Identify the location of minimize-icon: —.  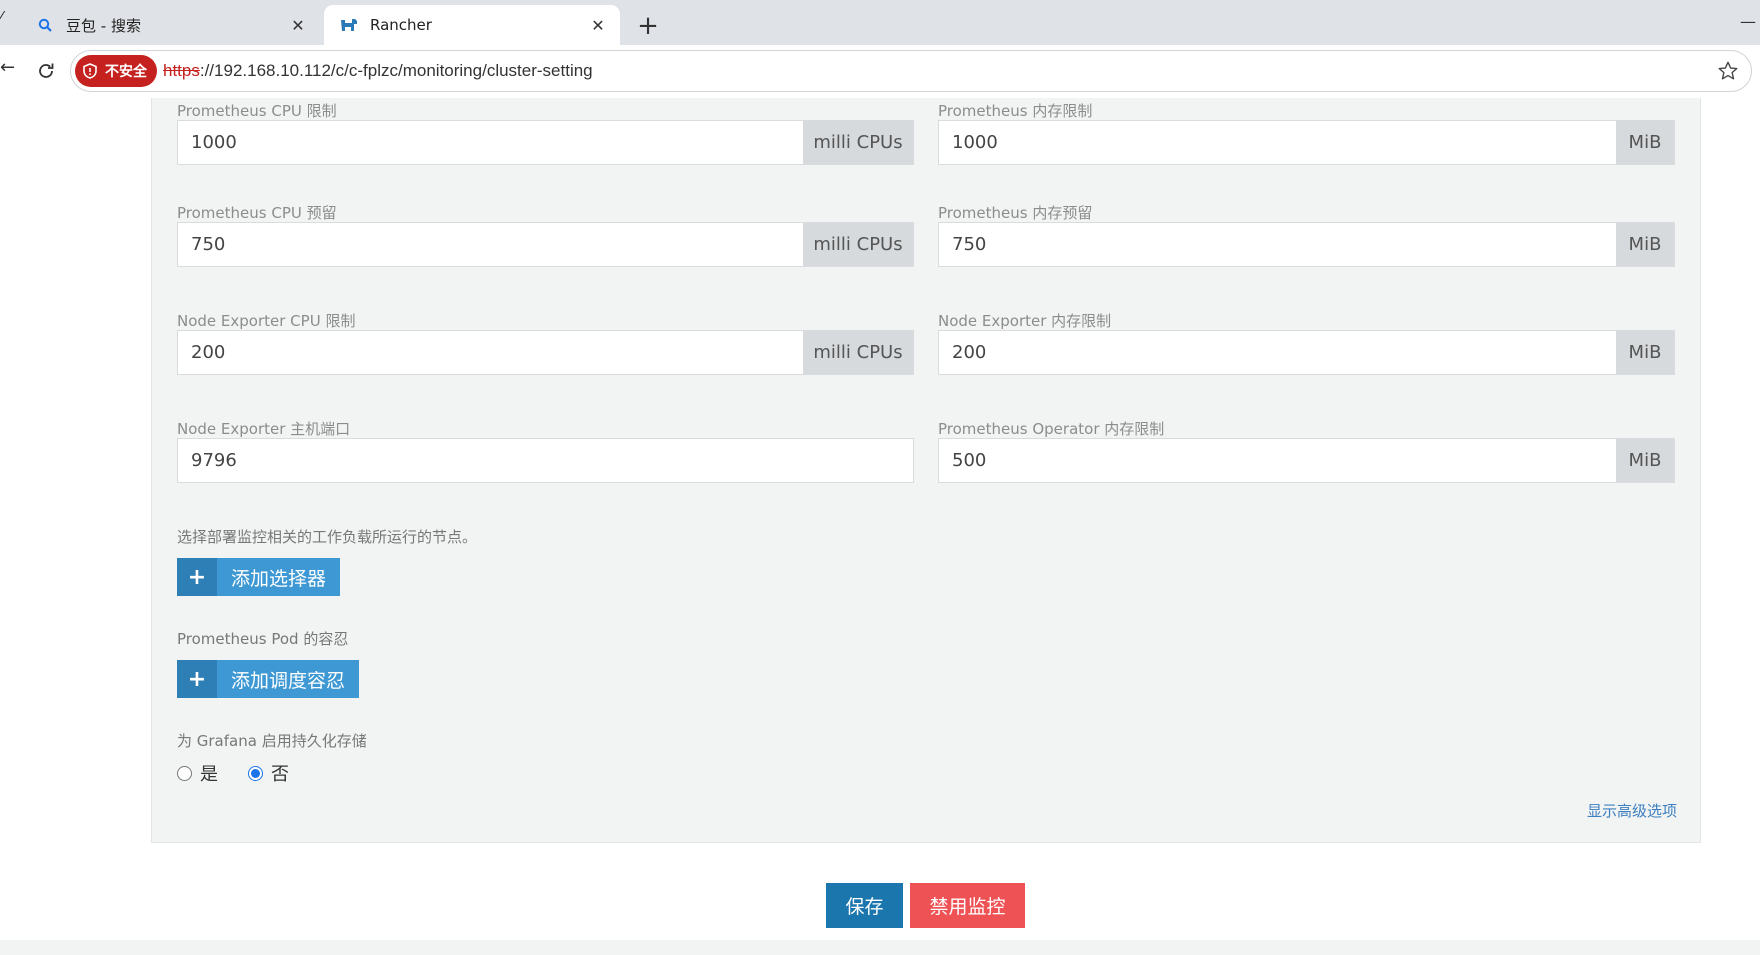
(1750, 22).